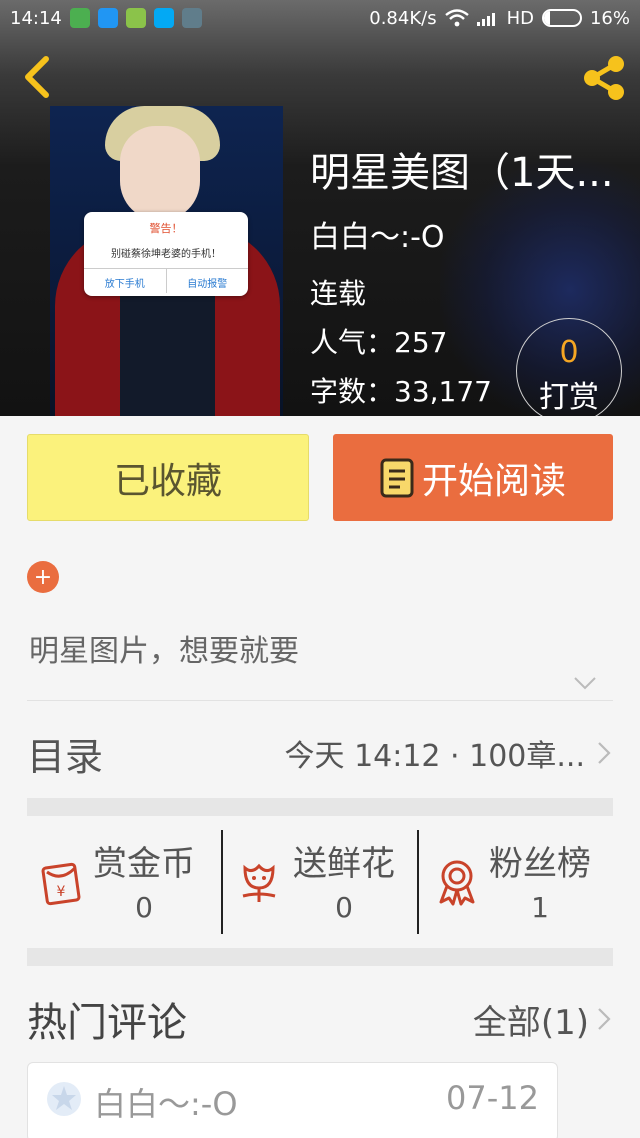 This screenshot has width=640, height=1138. I want to click on stat-value: 1, so click(540, 907).